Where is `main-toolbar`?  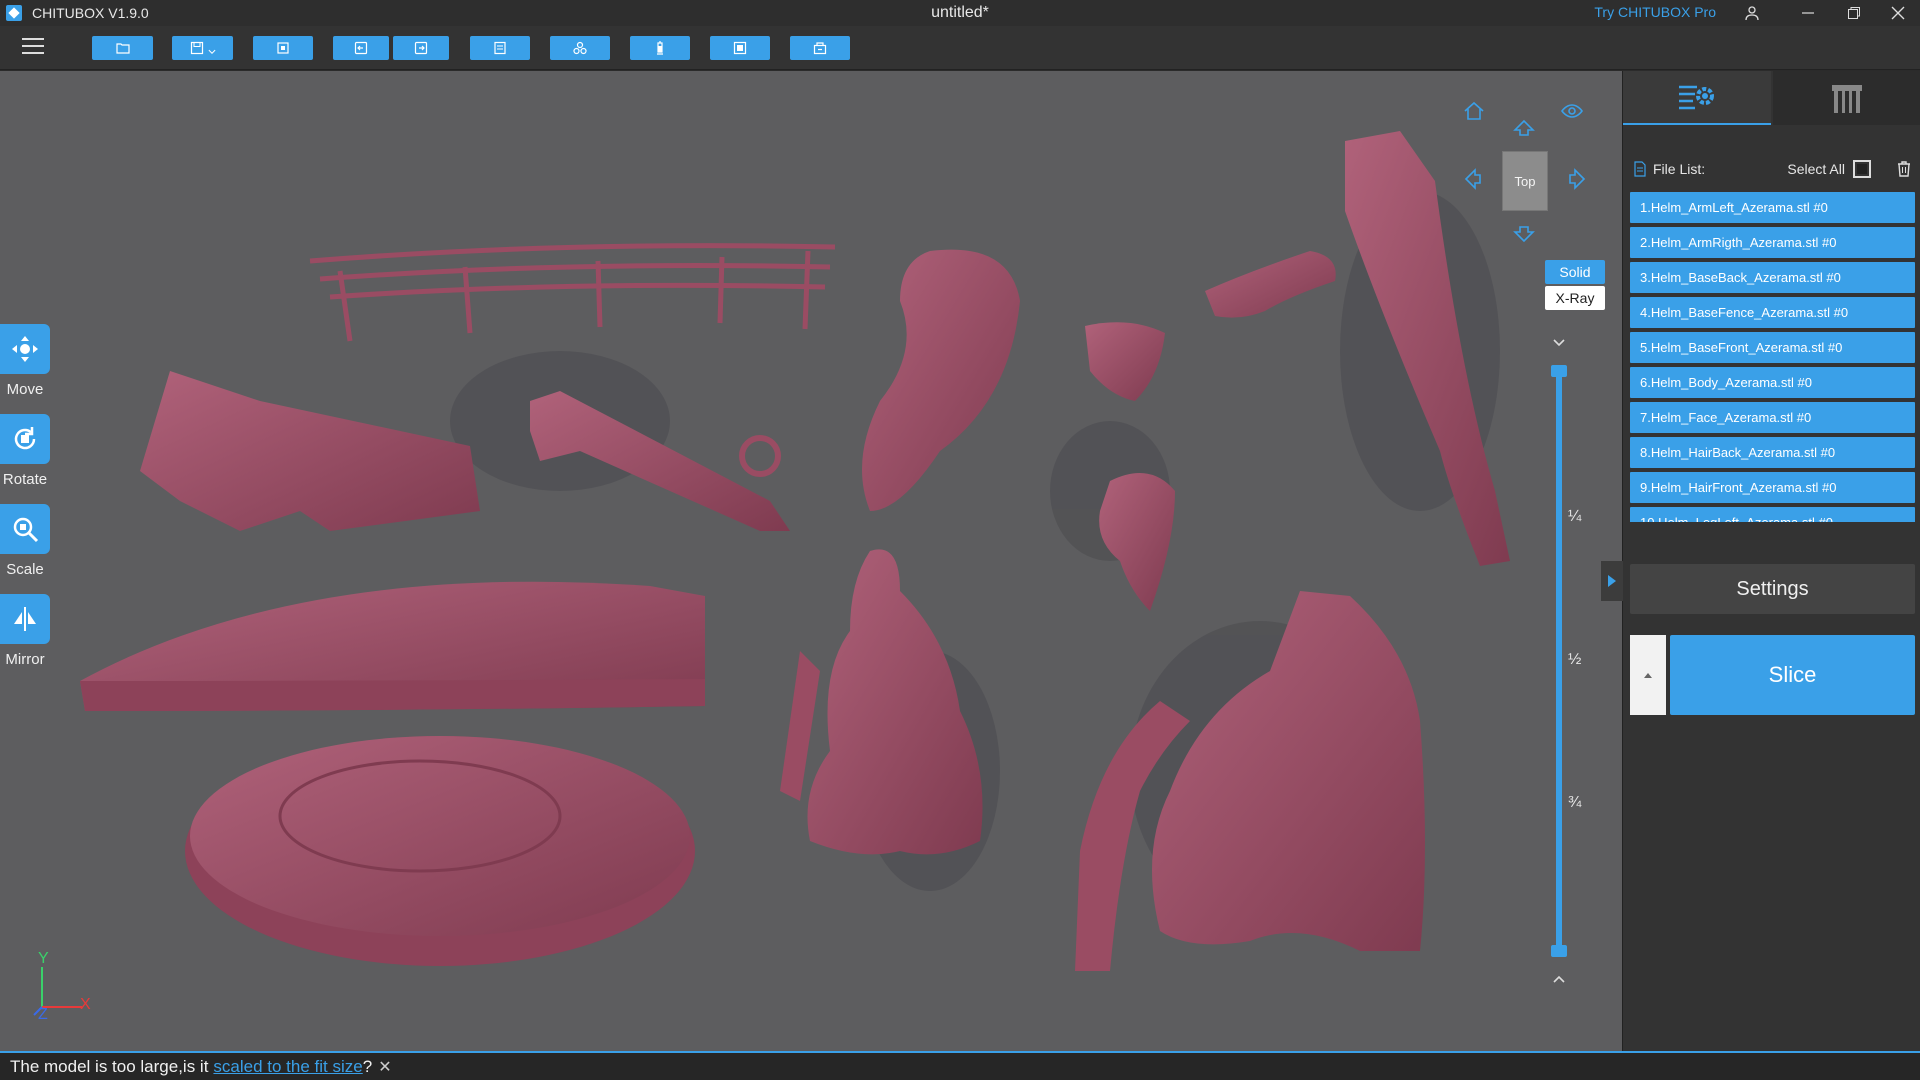 main-toolbar is located at coordinates (960, 48).